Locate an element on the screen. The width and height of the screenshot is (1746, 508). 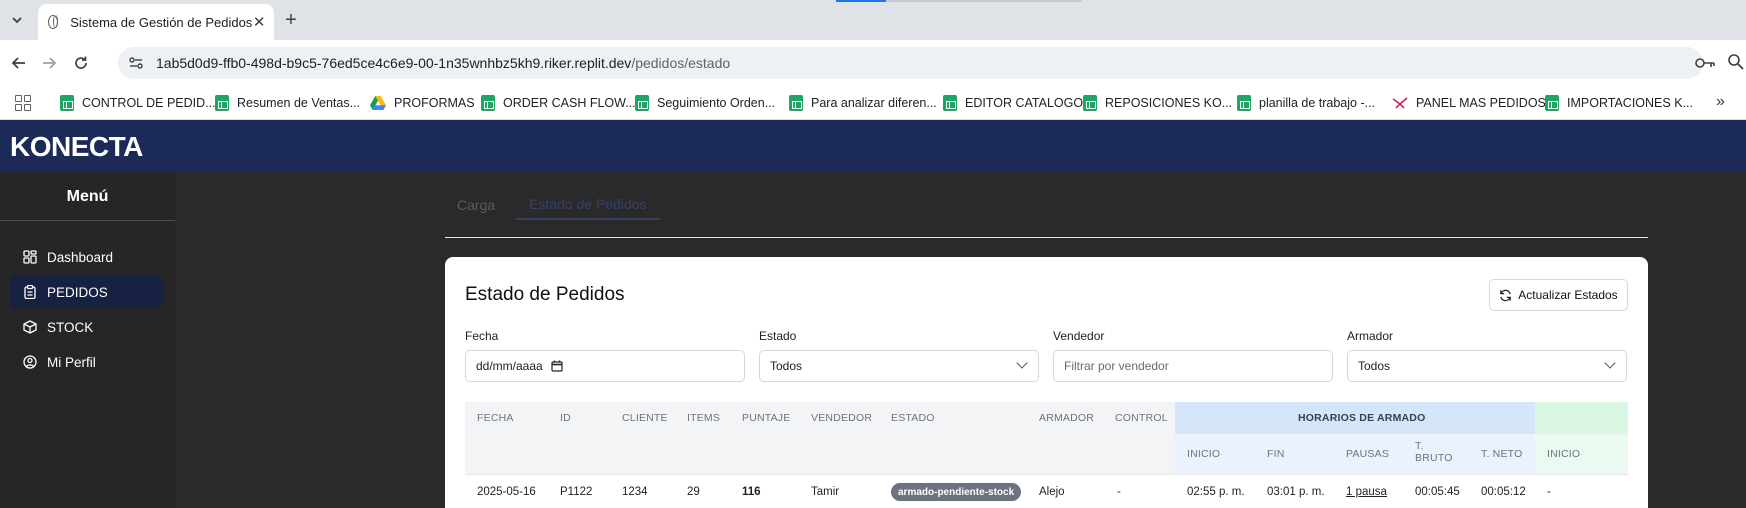
dashboard-icon is located at coordinates (30, 257).